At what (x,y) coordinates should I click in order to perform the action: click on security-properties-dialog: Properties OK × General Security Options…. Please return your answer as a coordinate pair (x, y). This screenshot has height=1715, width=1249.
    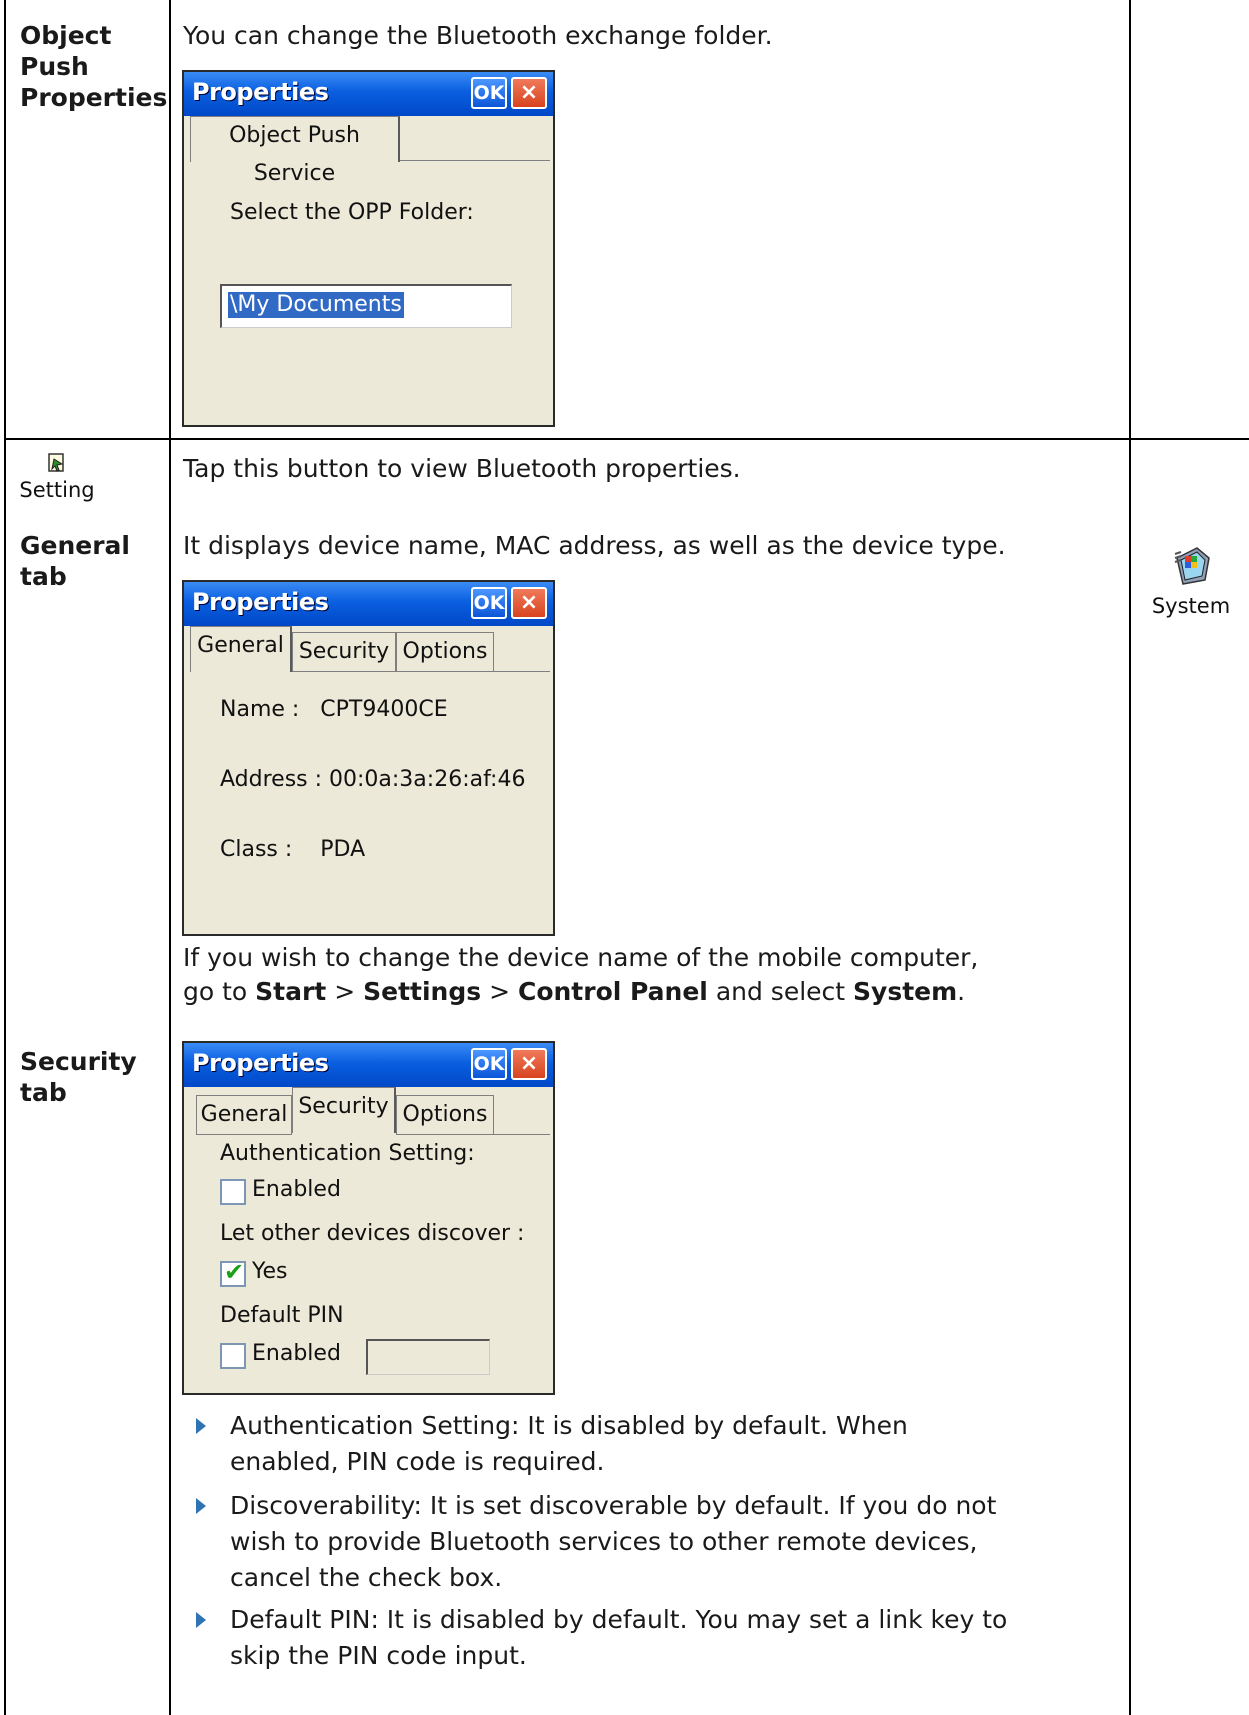
    Looking at the image, I should click on (368, 1218).